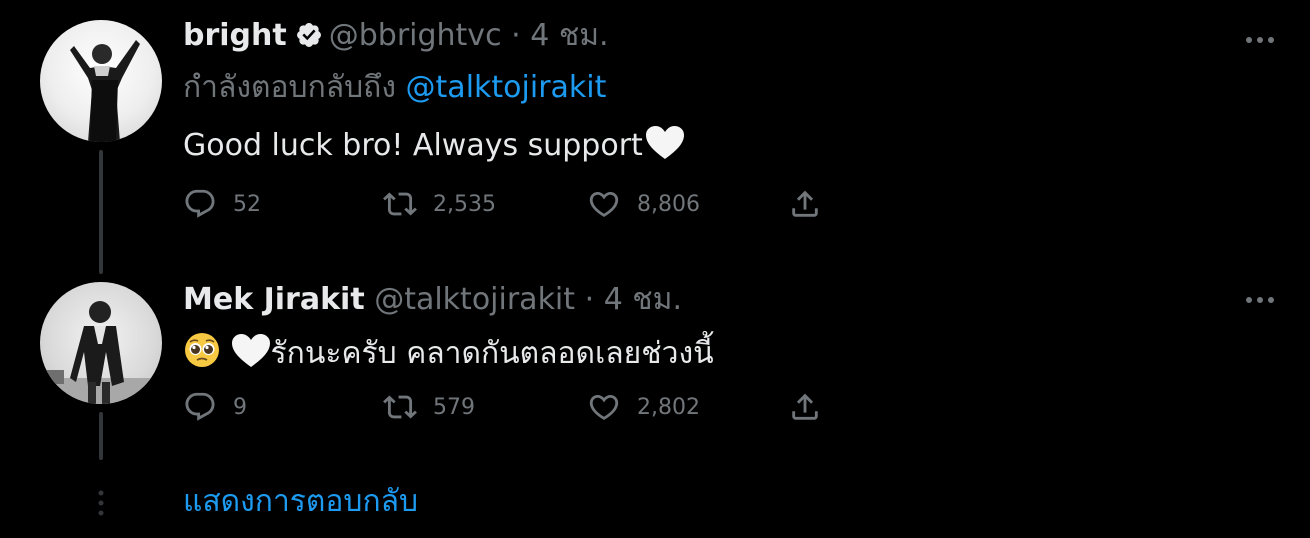 This screenshot has width=1310, height=538. What do you see at coordinates (235, 35) in the screenshot?
I see `display-name: bright` at bounding box center [235, 35].